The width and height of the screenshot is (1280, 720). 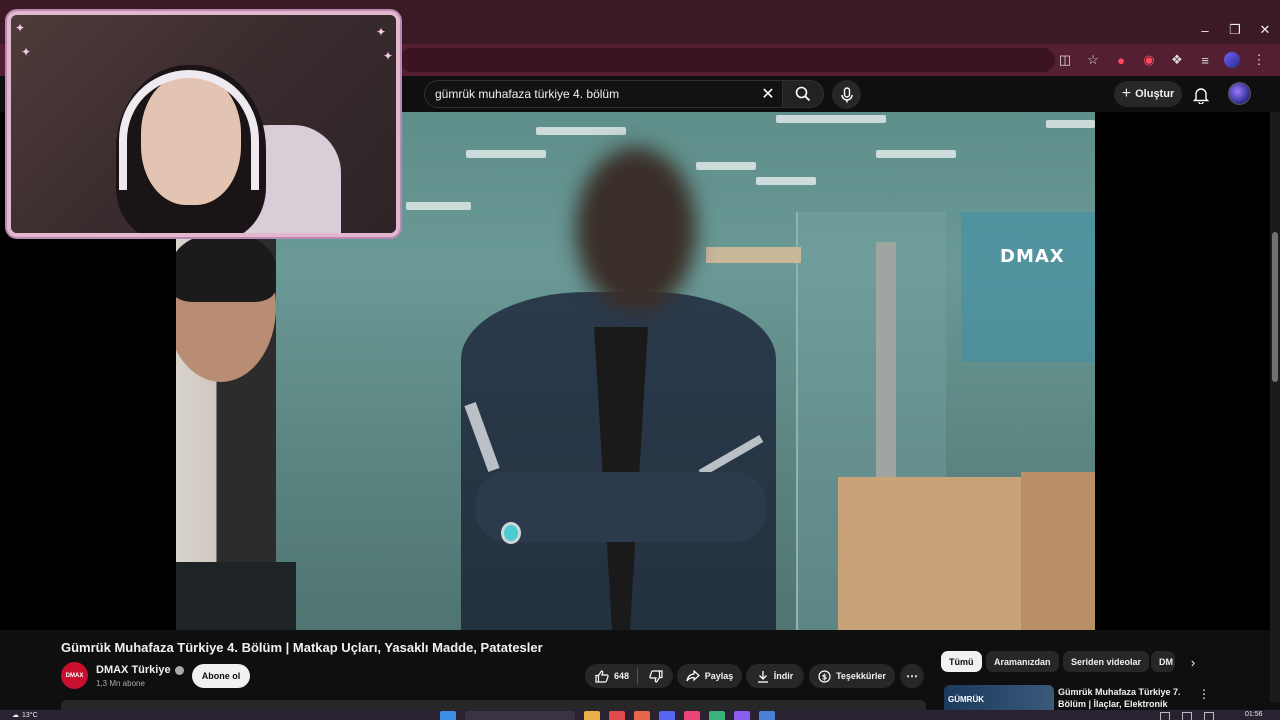 I want to click on download-button: İndir, so click(x=775, y=676).